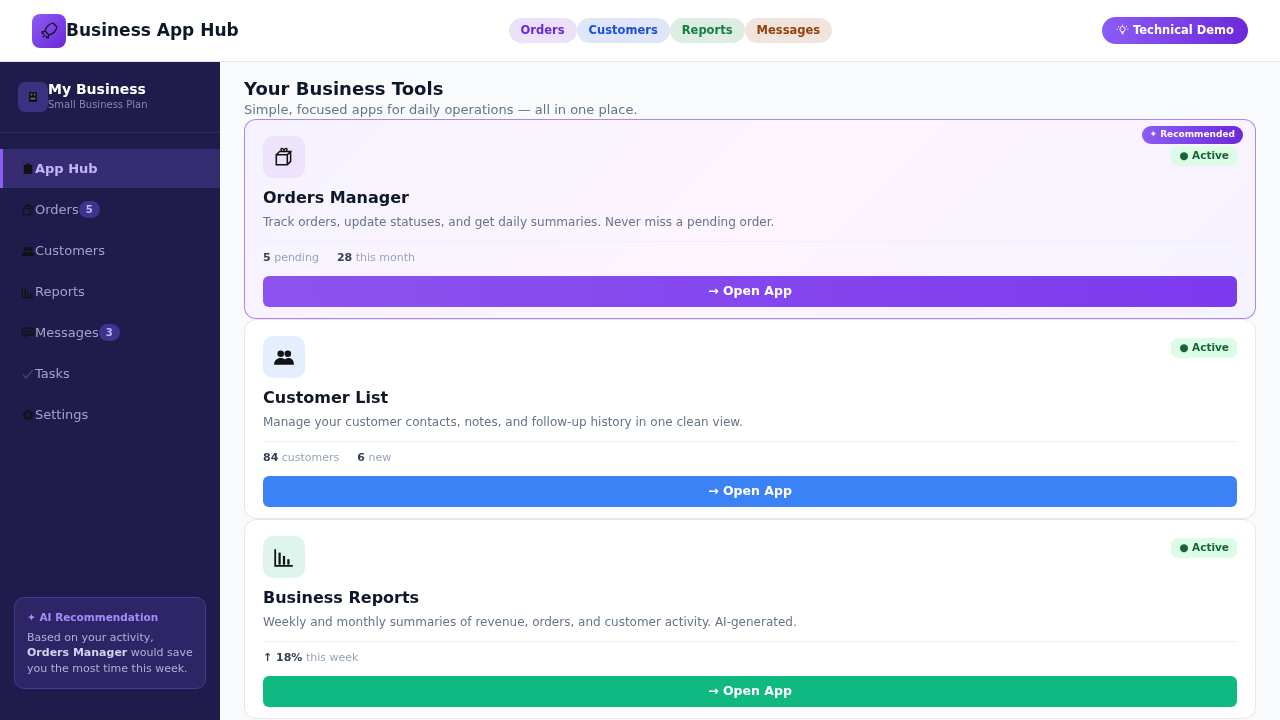 The height and width of the screenshot is (720, 1280). What do you see at coordinates (441, 109) in the screenshot?
I see `page-subtitle: Simple, focused apps for daily operations — all in one place.` at bounding box center [441, 109].